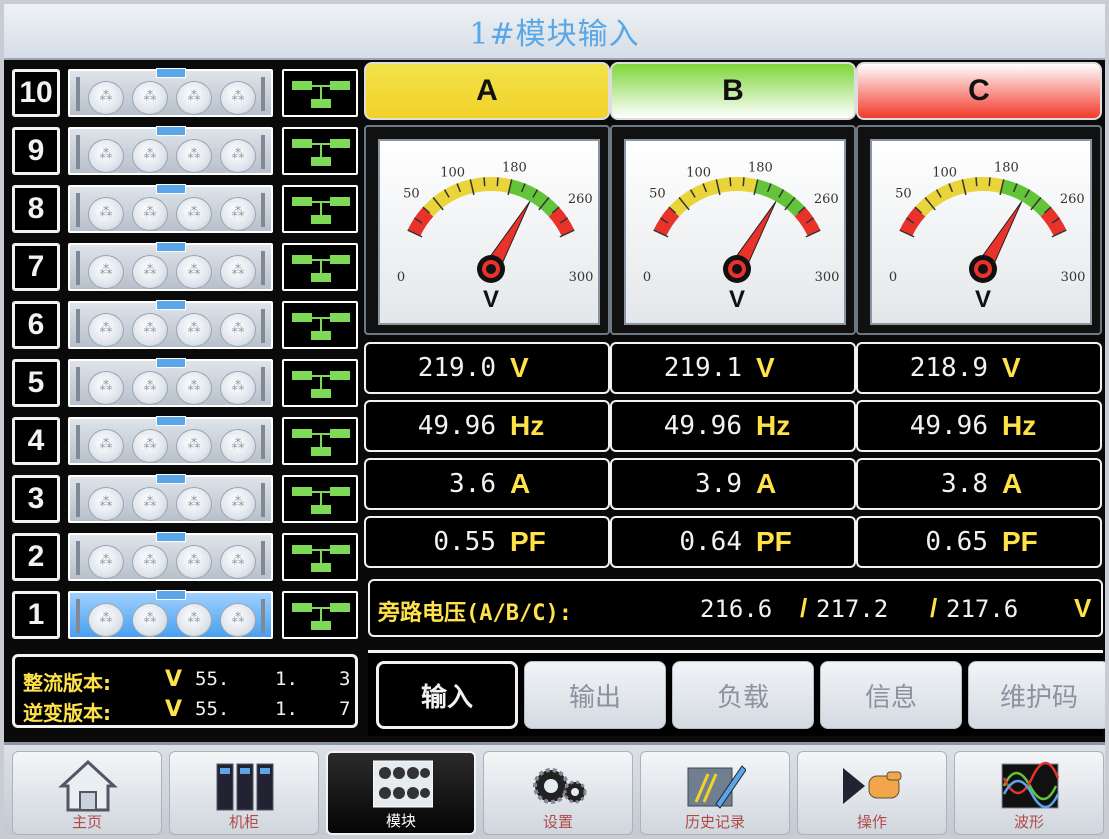  What do you see at coordinates (519, 367) in the screenshot?
I see `phase-voltage-unit: V` at bounding box center [519, 367].